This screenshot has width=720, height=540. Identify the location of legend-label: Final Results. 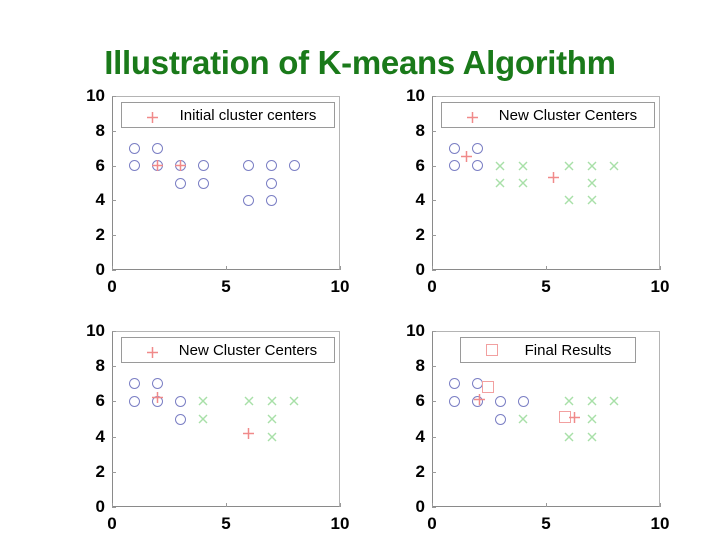
(568, 350).